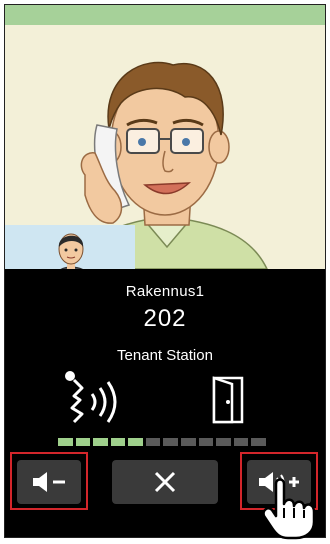  Describe the element at coordinates (165, 291) in the screenshot. I see `building-name: Rakennus1` at that location.